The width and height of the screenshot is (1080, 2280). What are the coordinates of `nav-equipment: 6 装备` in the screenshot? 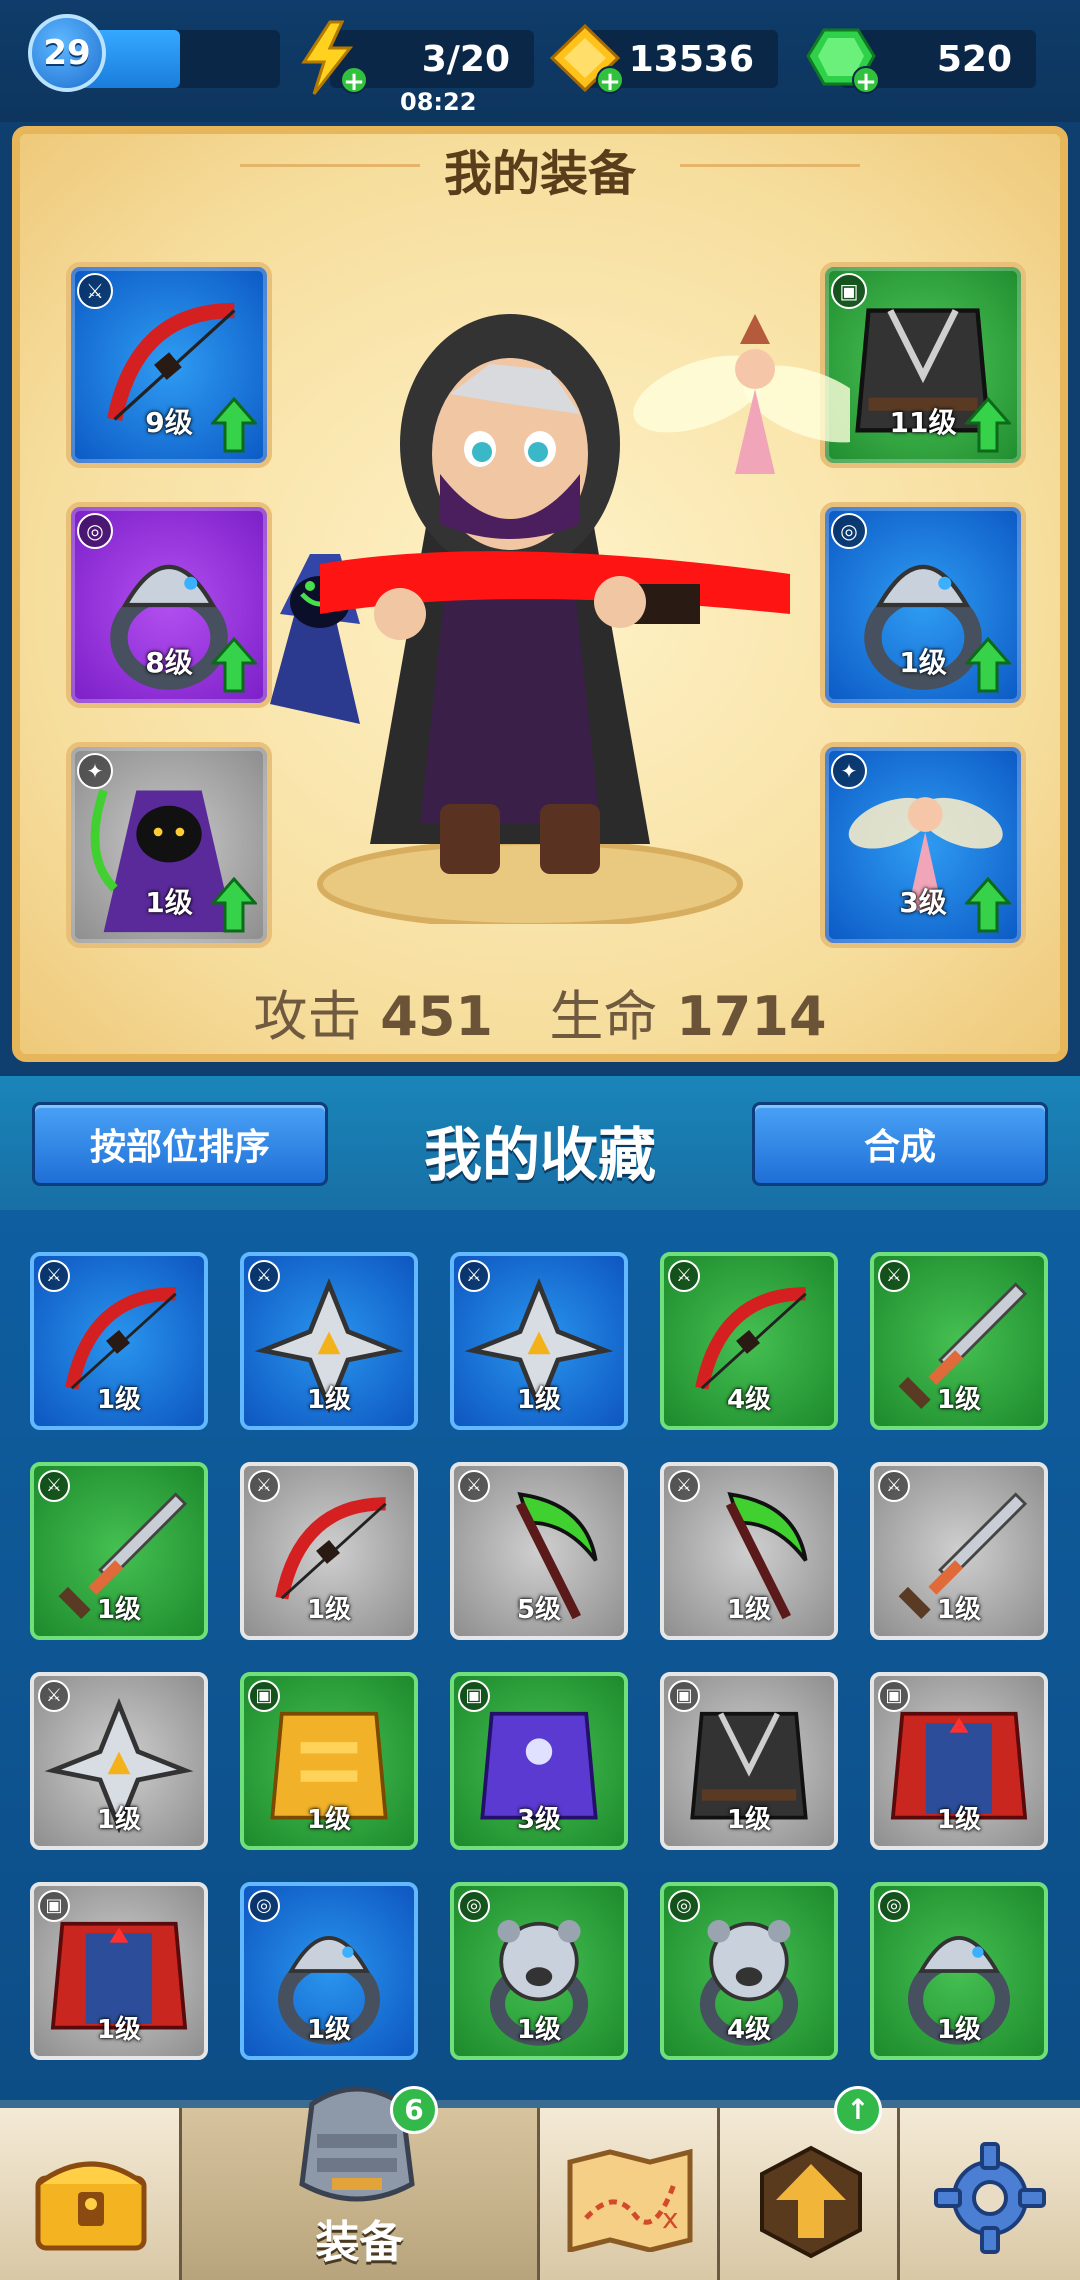 It's located at (361, 2183).